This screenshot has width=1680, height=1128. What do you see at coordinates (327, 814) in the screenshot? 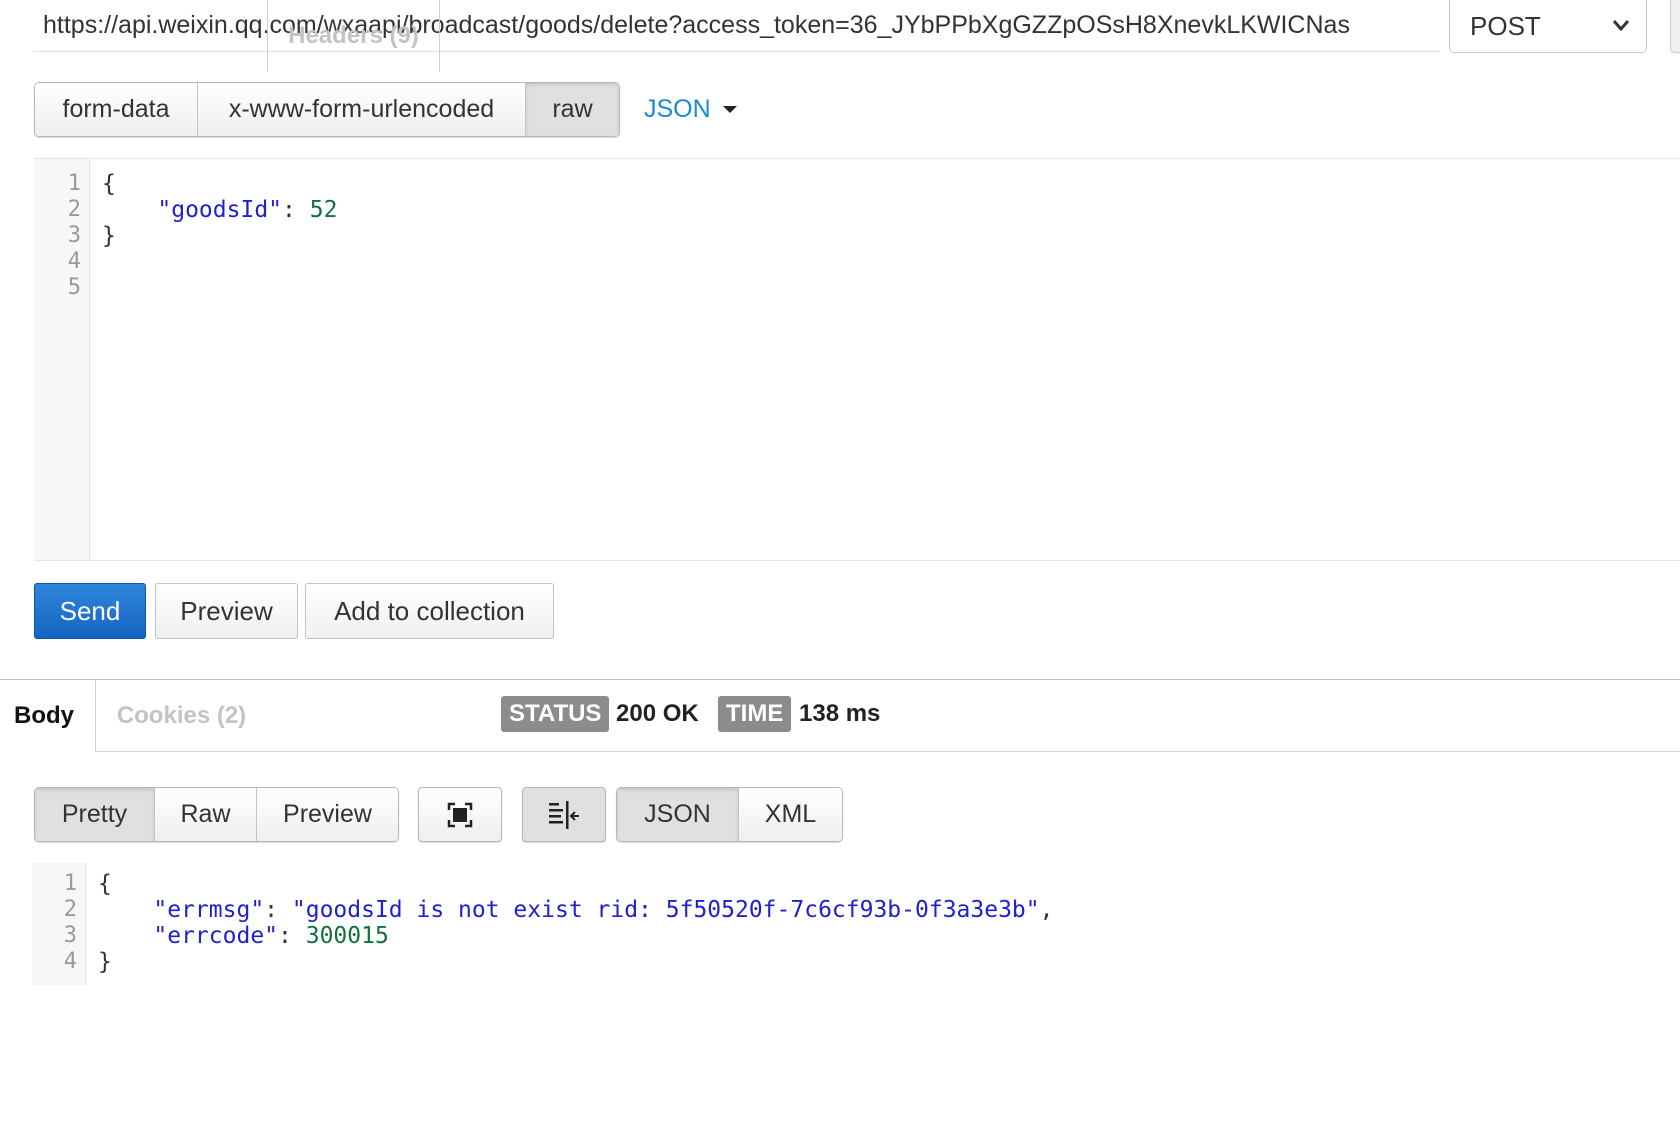
I see `tab-preview-view: Preview` at bounding box center [327, 814].